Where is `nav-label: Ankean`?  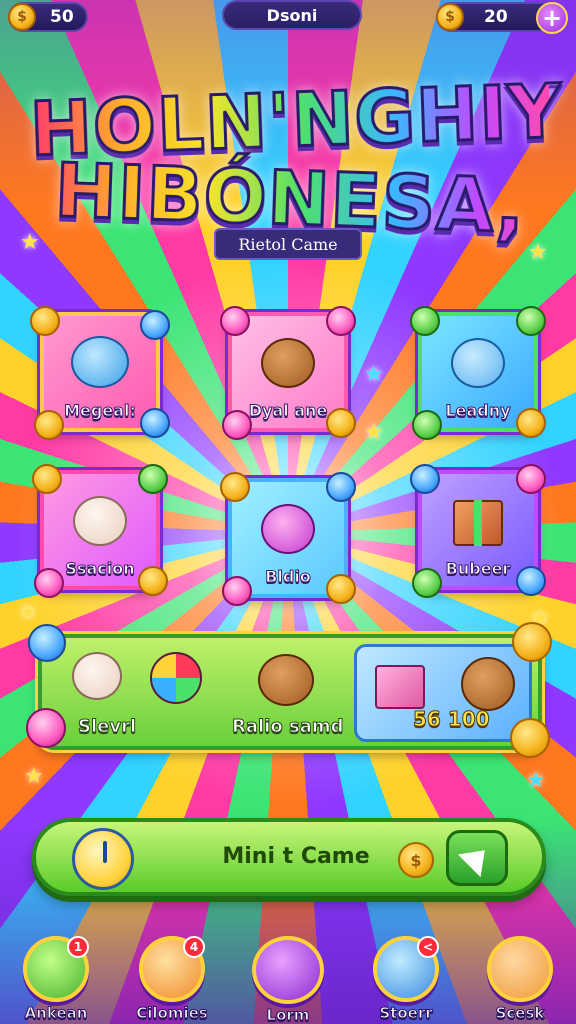
nav-label: Ankean is located at coordinates (56, 1013).